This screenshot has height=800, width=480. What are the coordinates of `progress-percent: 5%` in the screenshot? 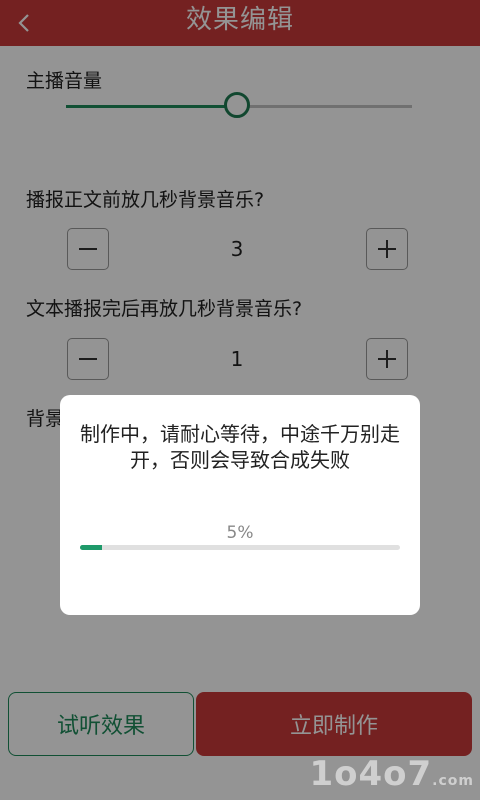 It's located at (240, 533).